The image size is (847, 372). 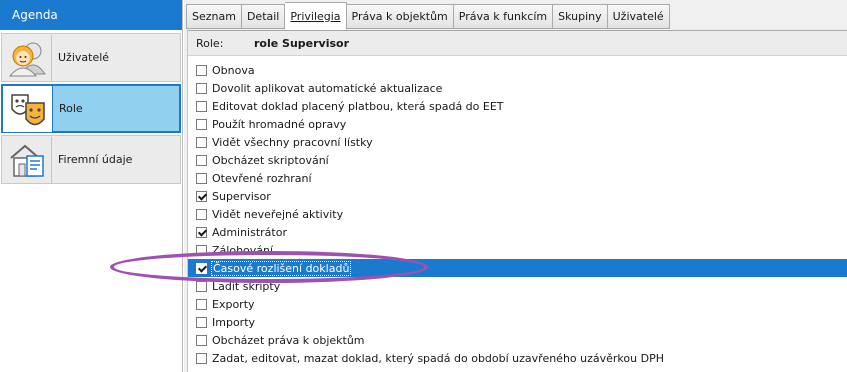 I want to click on privilege-row: Použít hromadné opravy, so click(x=517, y=124).